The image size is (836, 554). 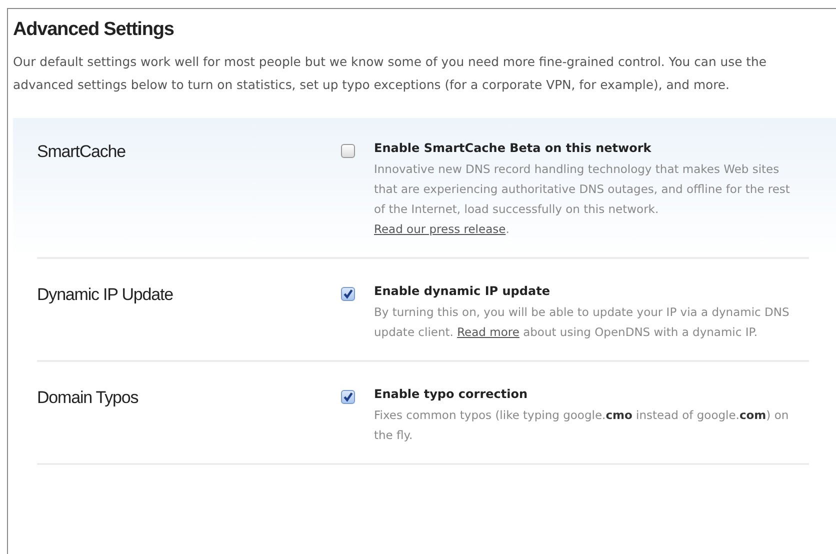 What do you see at coordinates (582, 425) in the screenshot?
I see `option-description: Fixes common typos (like typing google.cmo instead of google.com) on the fly.` at bounding box center [582, 425].